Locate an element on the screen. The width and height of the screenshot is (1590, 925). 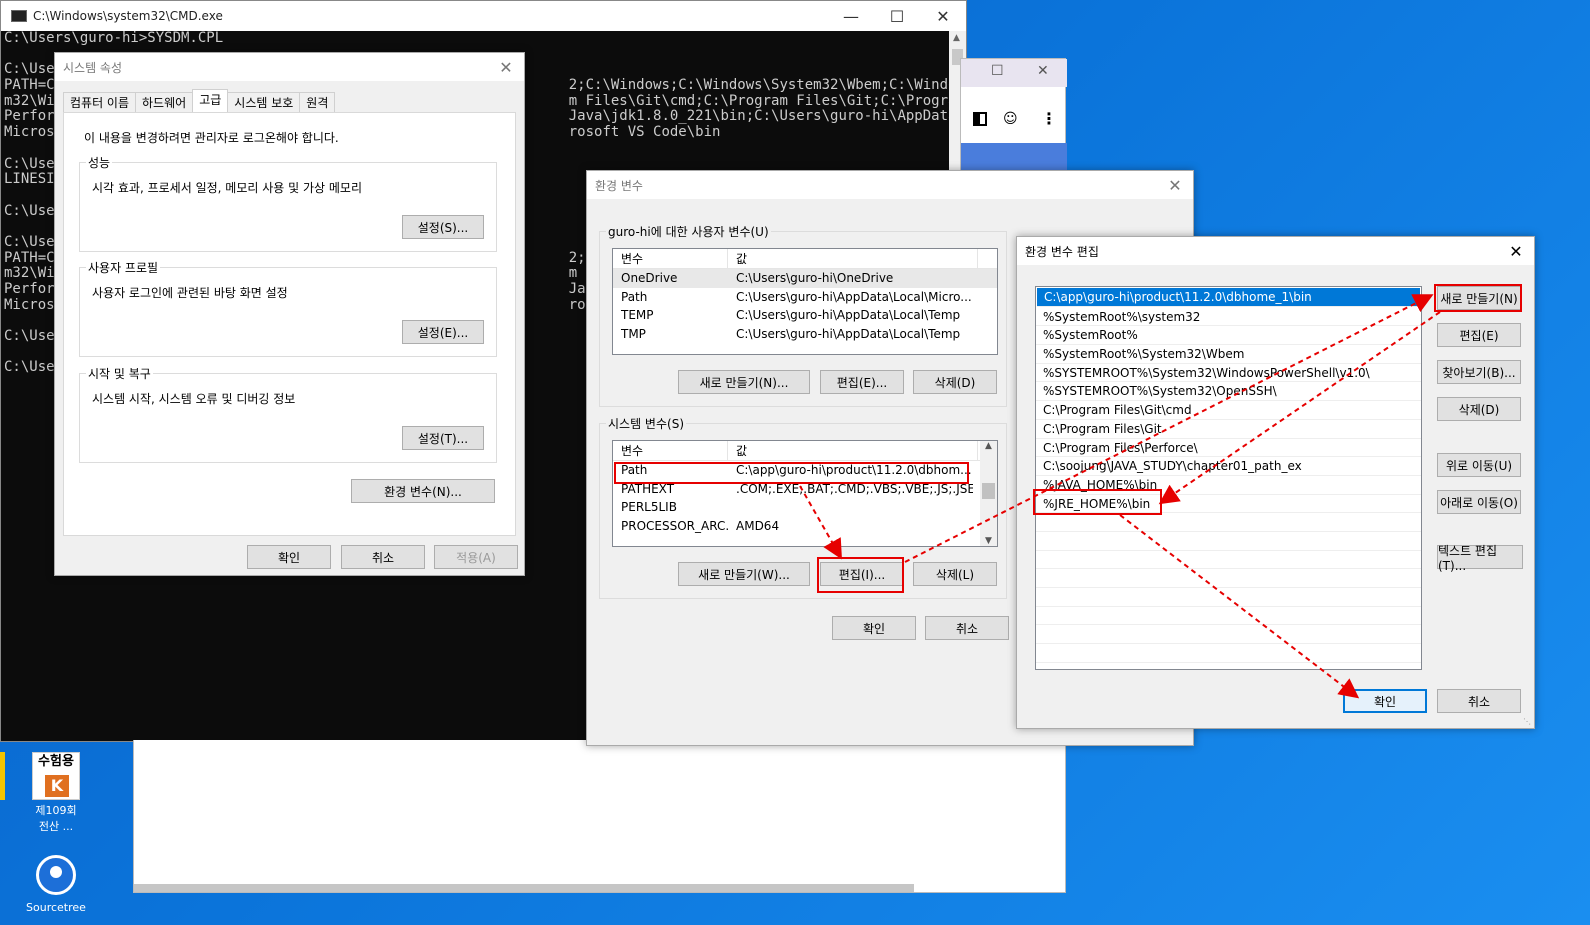
arrow-edit-to-new is located at coordinates (1169, 428).